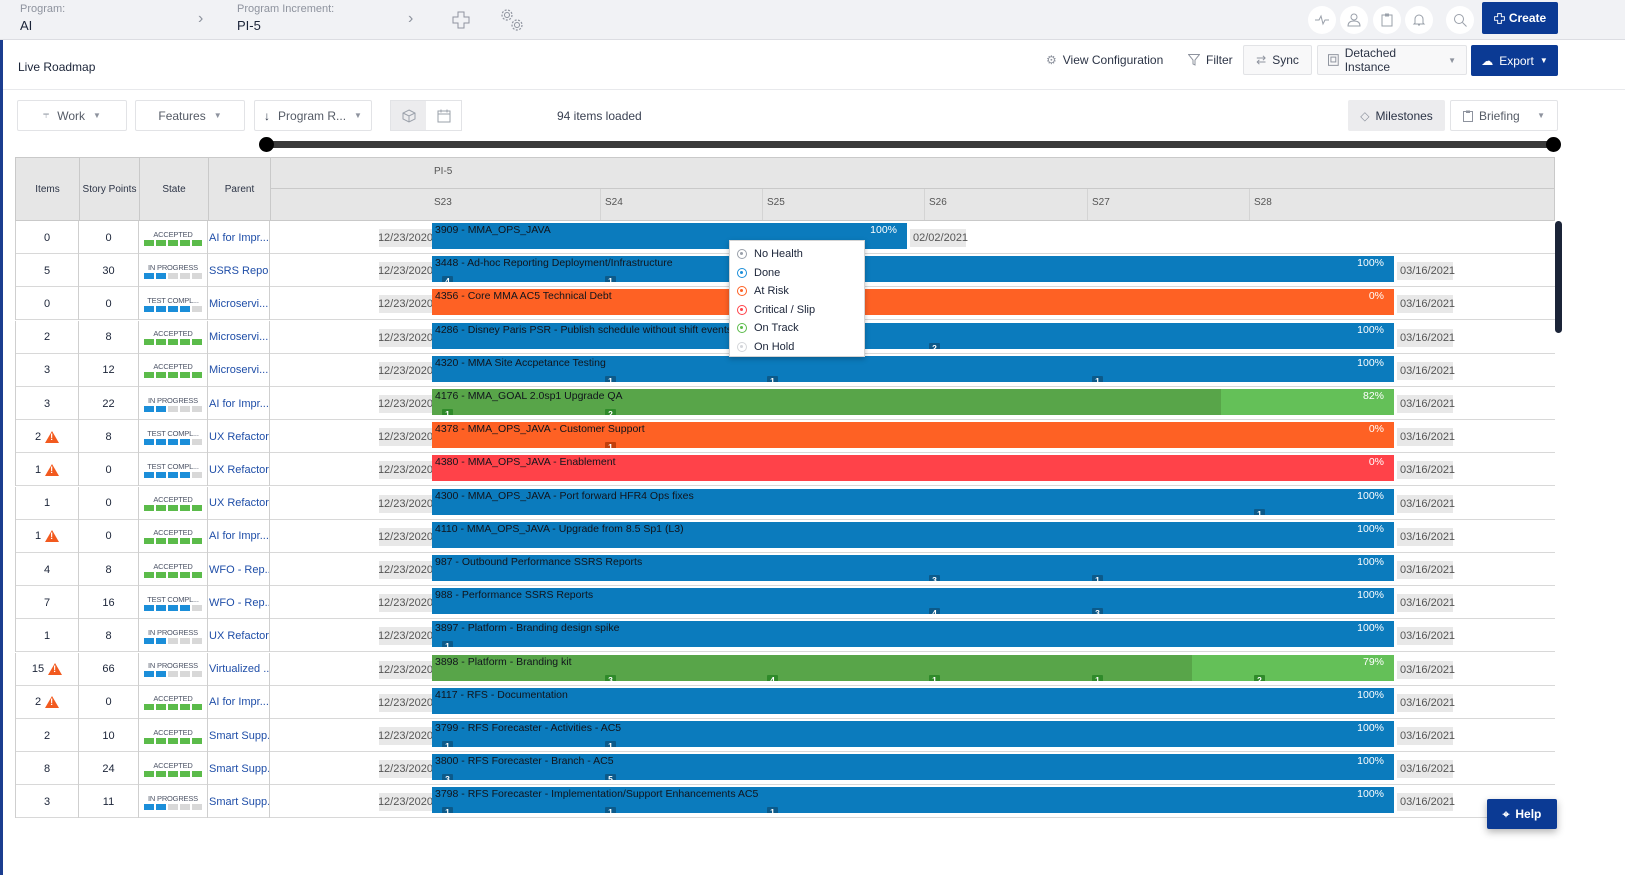  Describe the element at coordinates (1210, 60) in the screenshot. I see `filter-button: Filter` at that location.